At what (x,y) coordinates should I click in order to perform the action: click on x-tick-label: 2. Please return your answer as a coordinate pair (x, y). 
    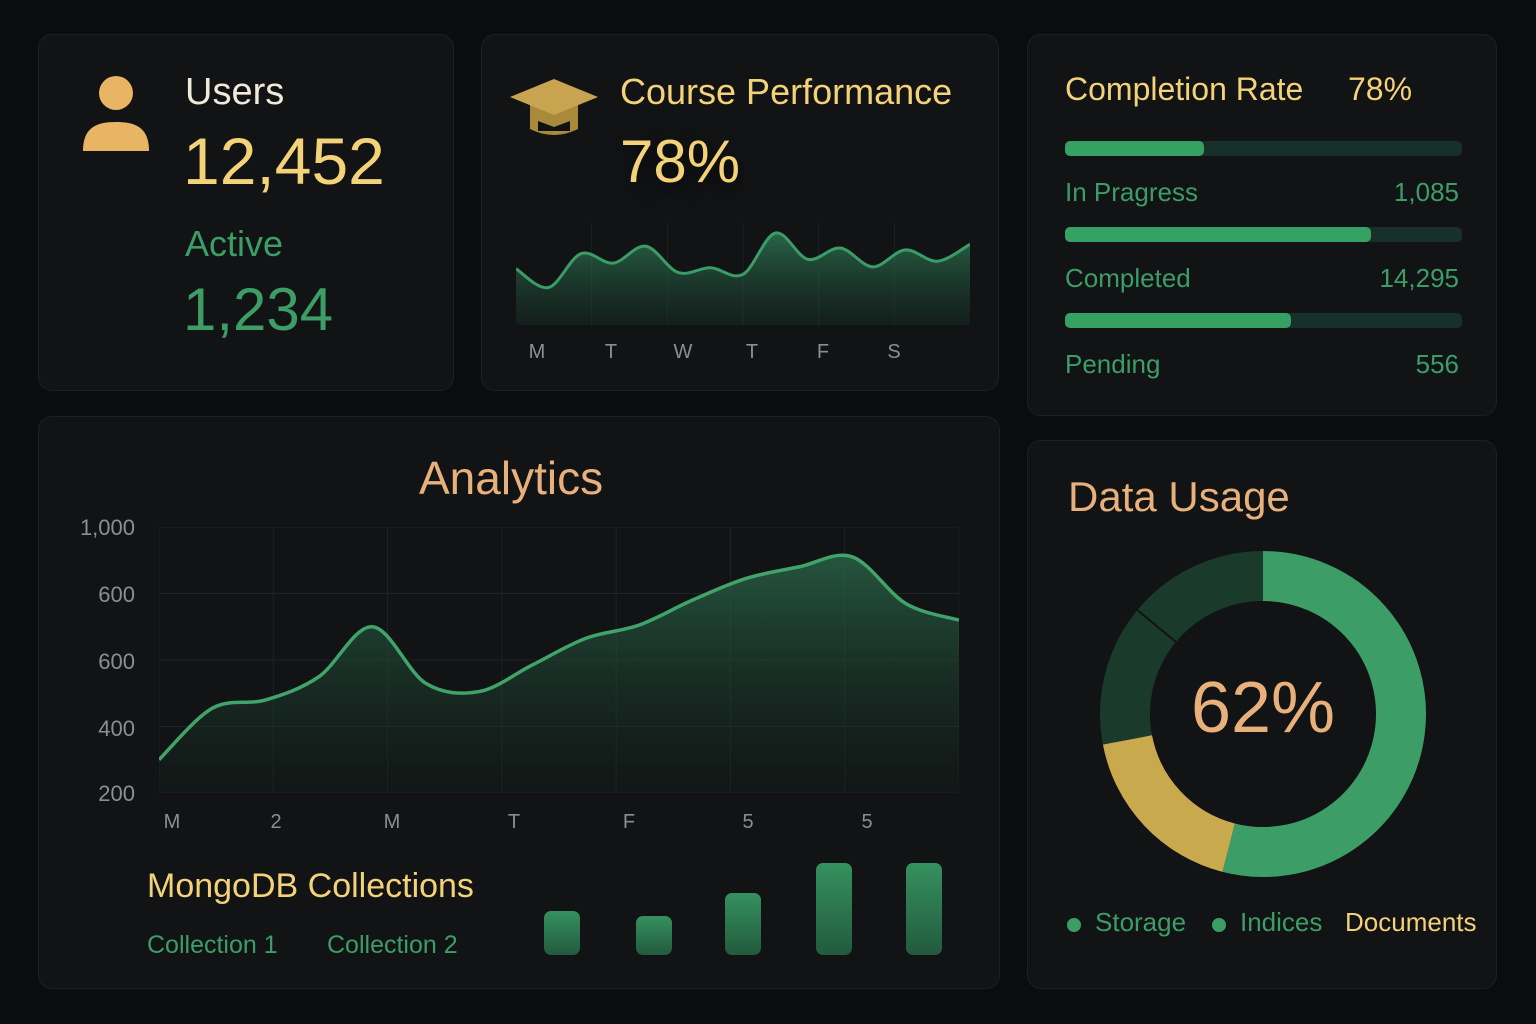
    Looking at the image, I should click on (276, 822).